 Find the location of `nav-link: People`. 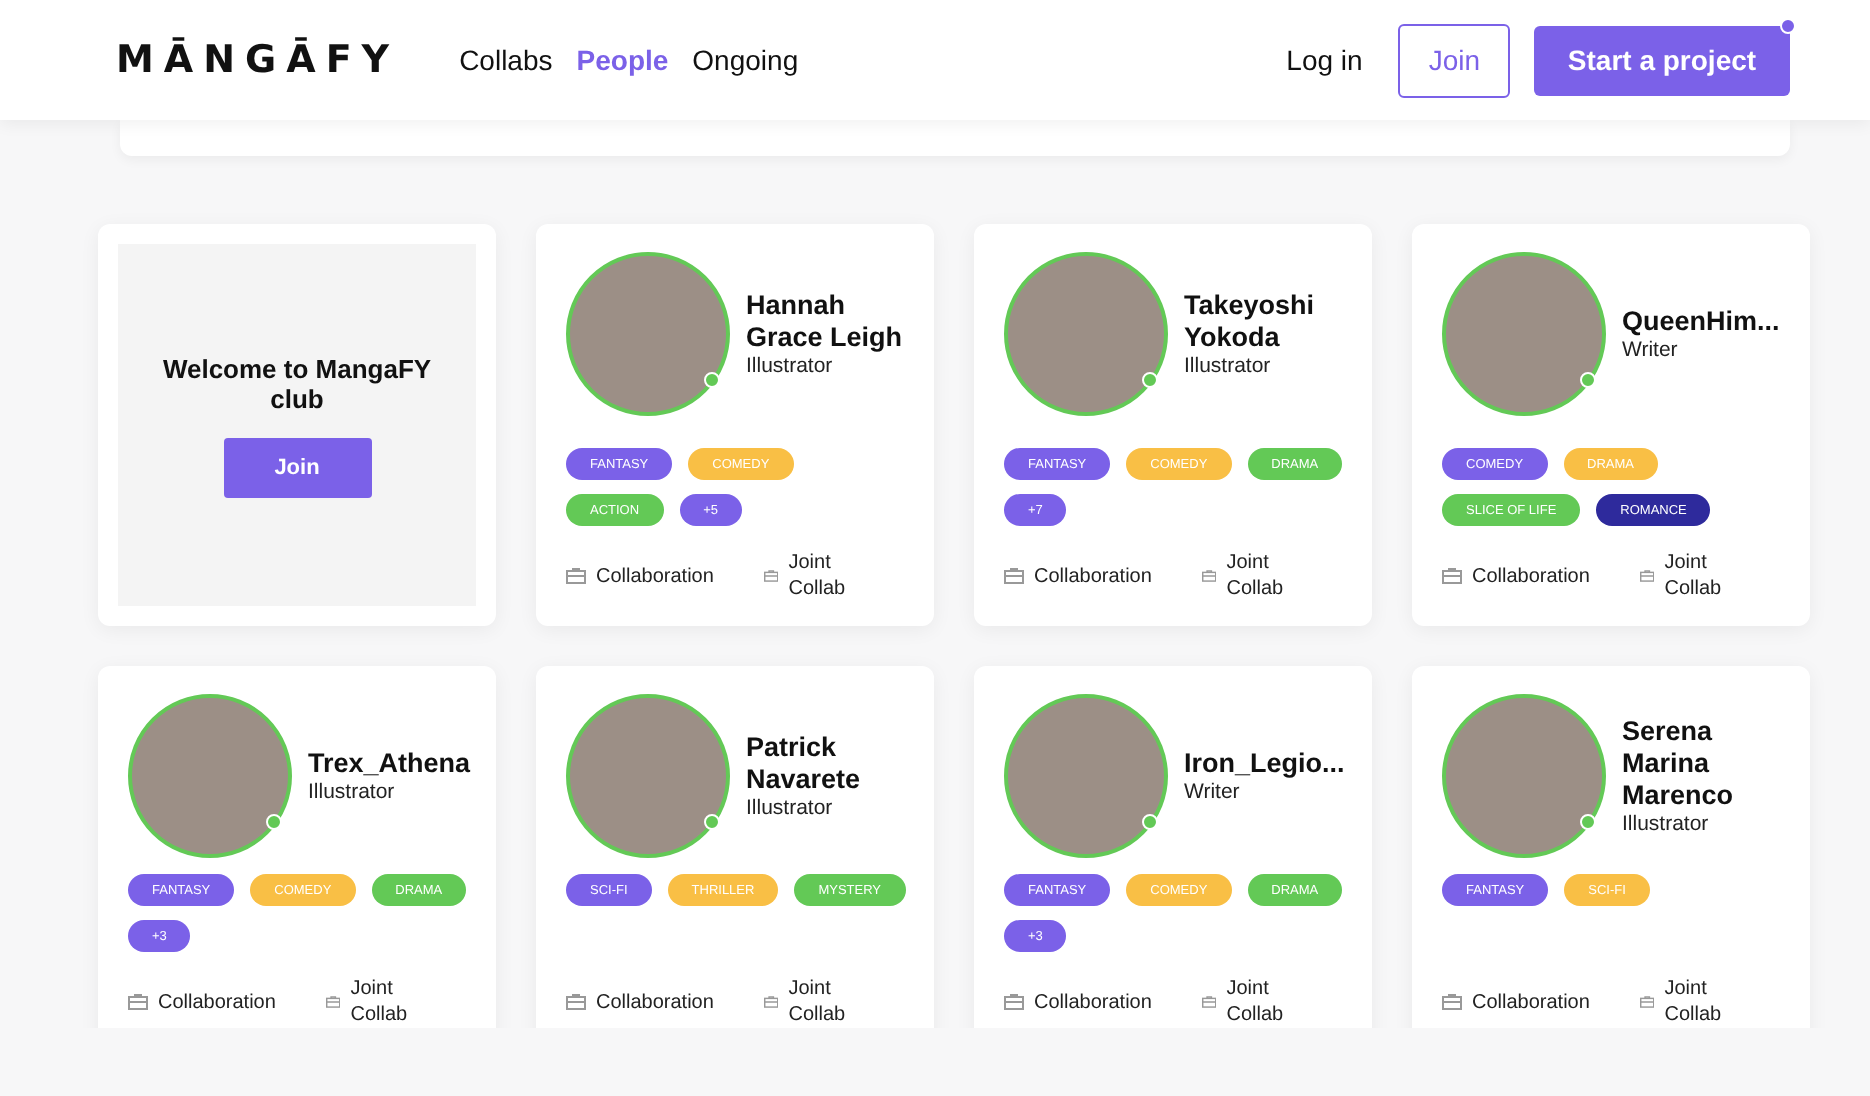

nav-link: People is located at coordinates (622, 60).